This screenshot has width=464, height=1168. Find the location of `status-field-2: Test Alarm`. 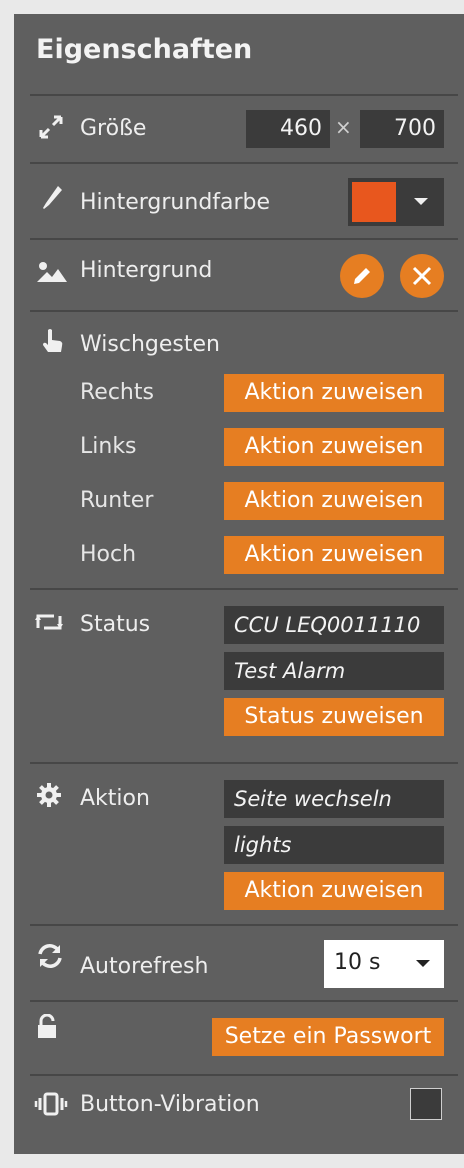

status-field-2: Test Alarm is located at coordinates (334, 671).